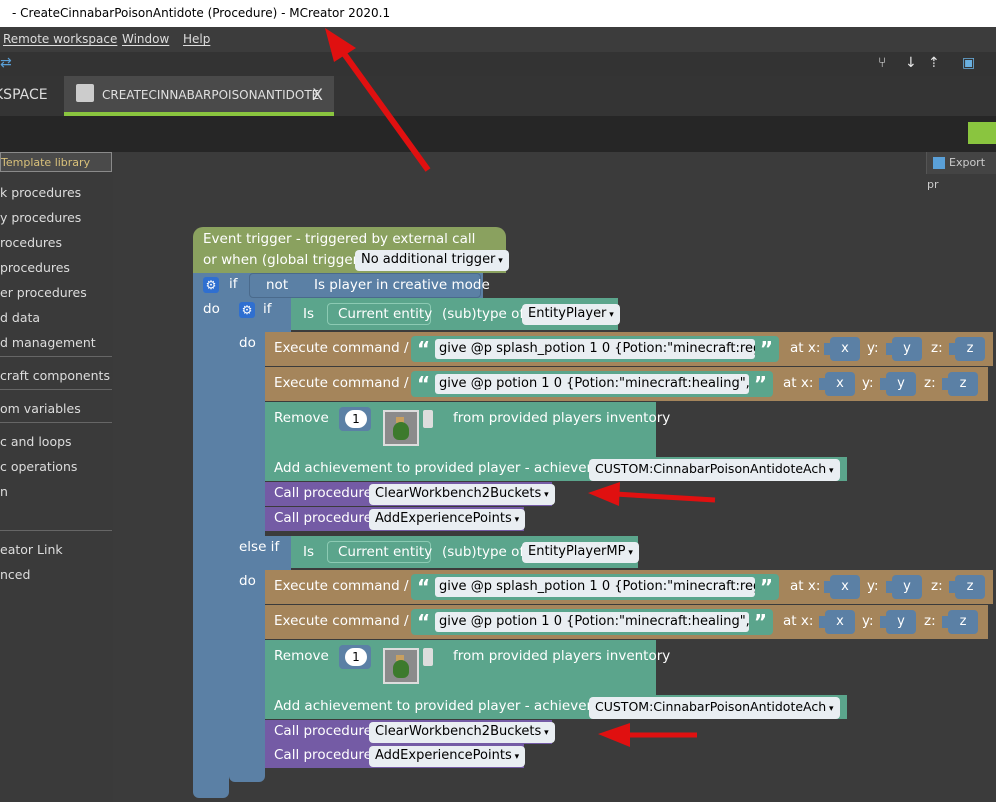 The image size is (996, 802). Describe the element at coordinates (40, 408) in the screenshot. I see `sidebar-item: om variables` at that location.